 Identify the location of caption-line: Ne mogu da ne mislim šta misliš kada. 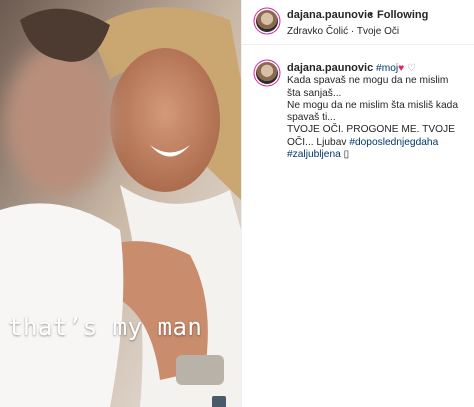
(372, 105).